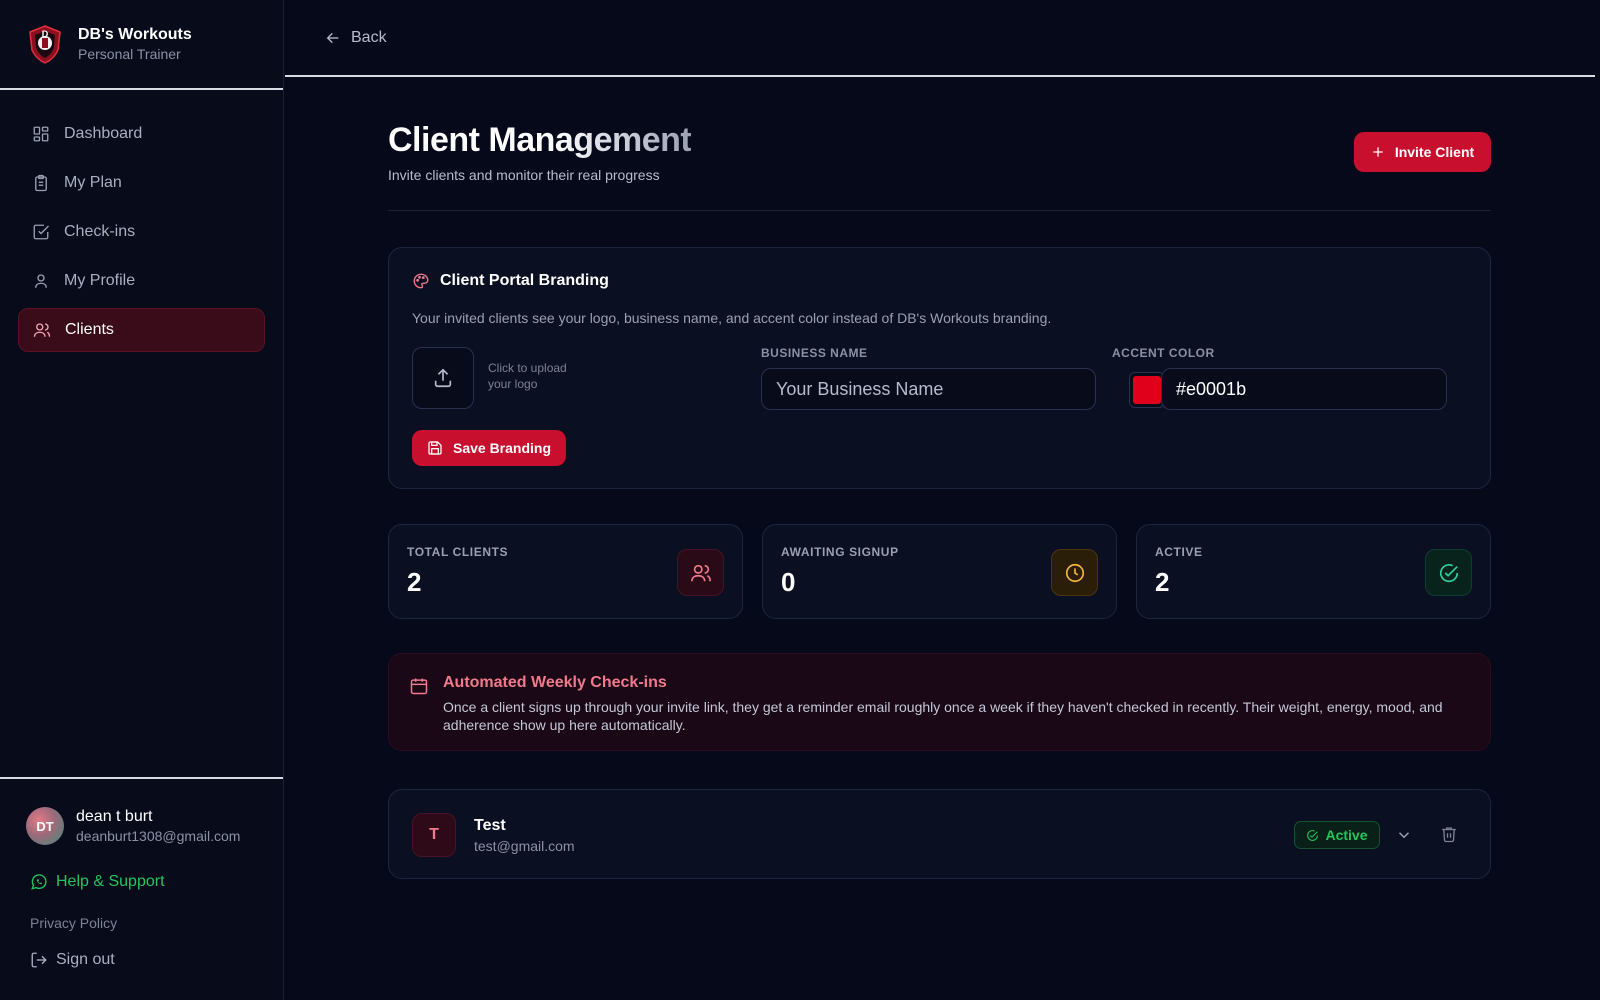  I want to click on clock-icon, so click(1074, 572).